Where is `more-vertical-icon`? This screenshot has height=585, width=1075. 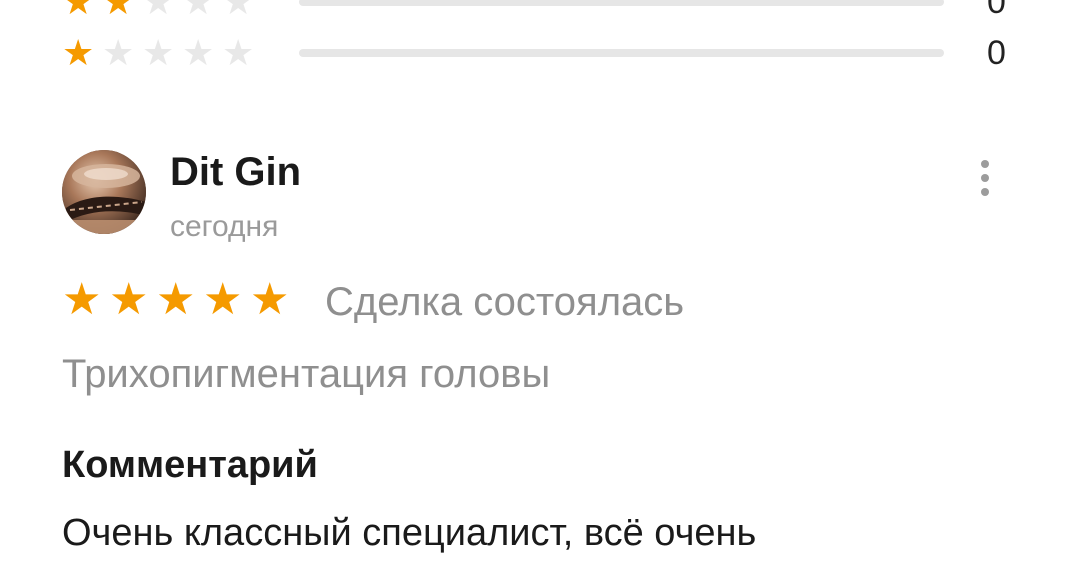
more-vertical-icon is located at coordinates (985, 164).